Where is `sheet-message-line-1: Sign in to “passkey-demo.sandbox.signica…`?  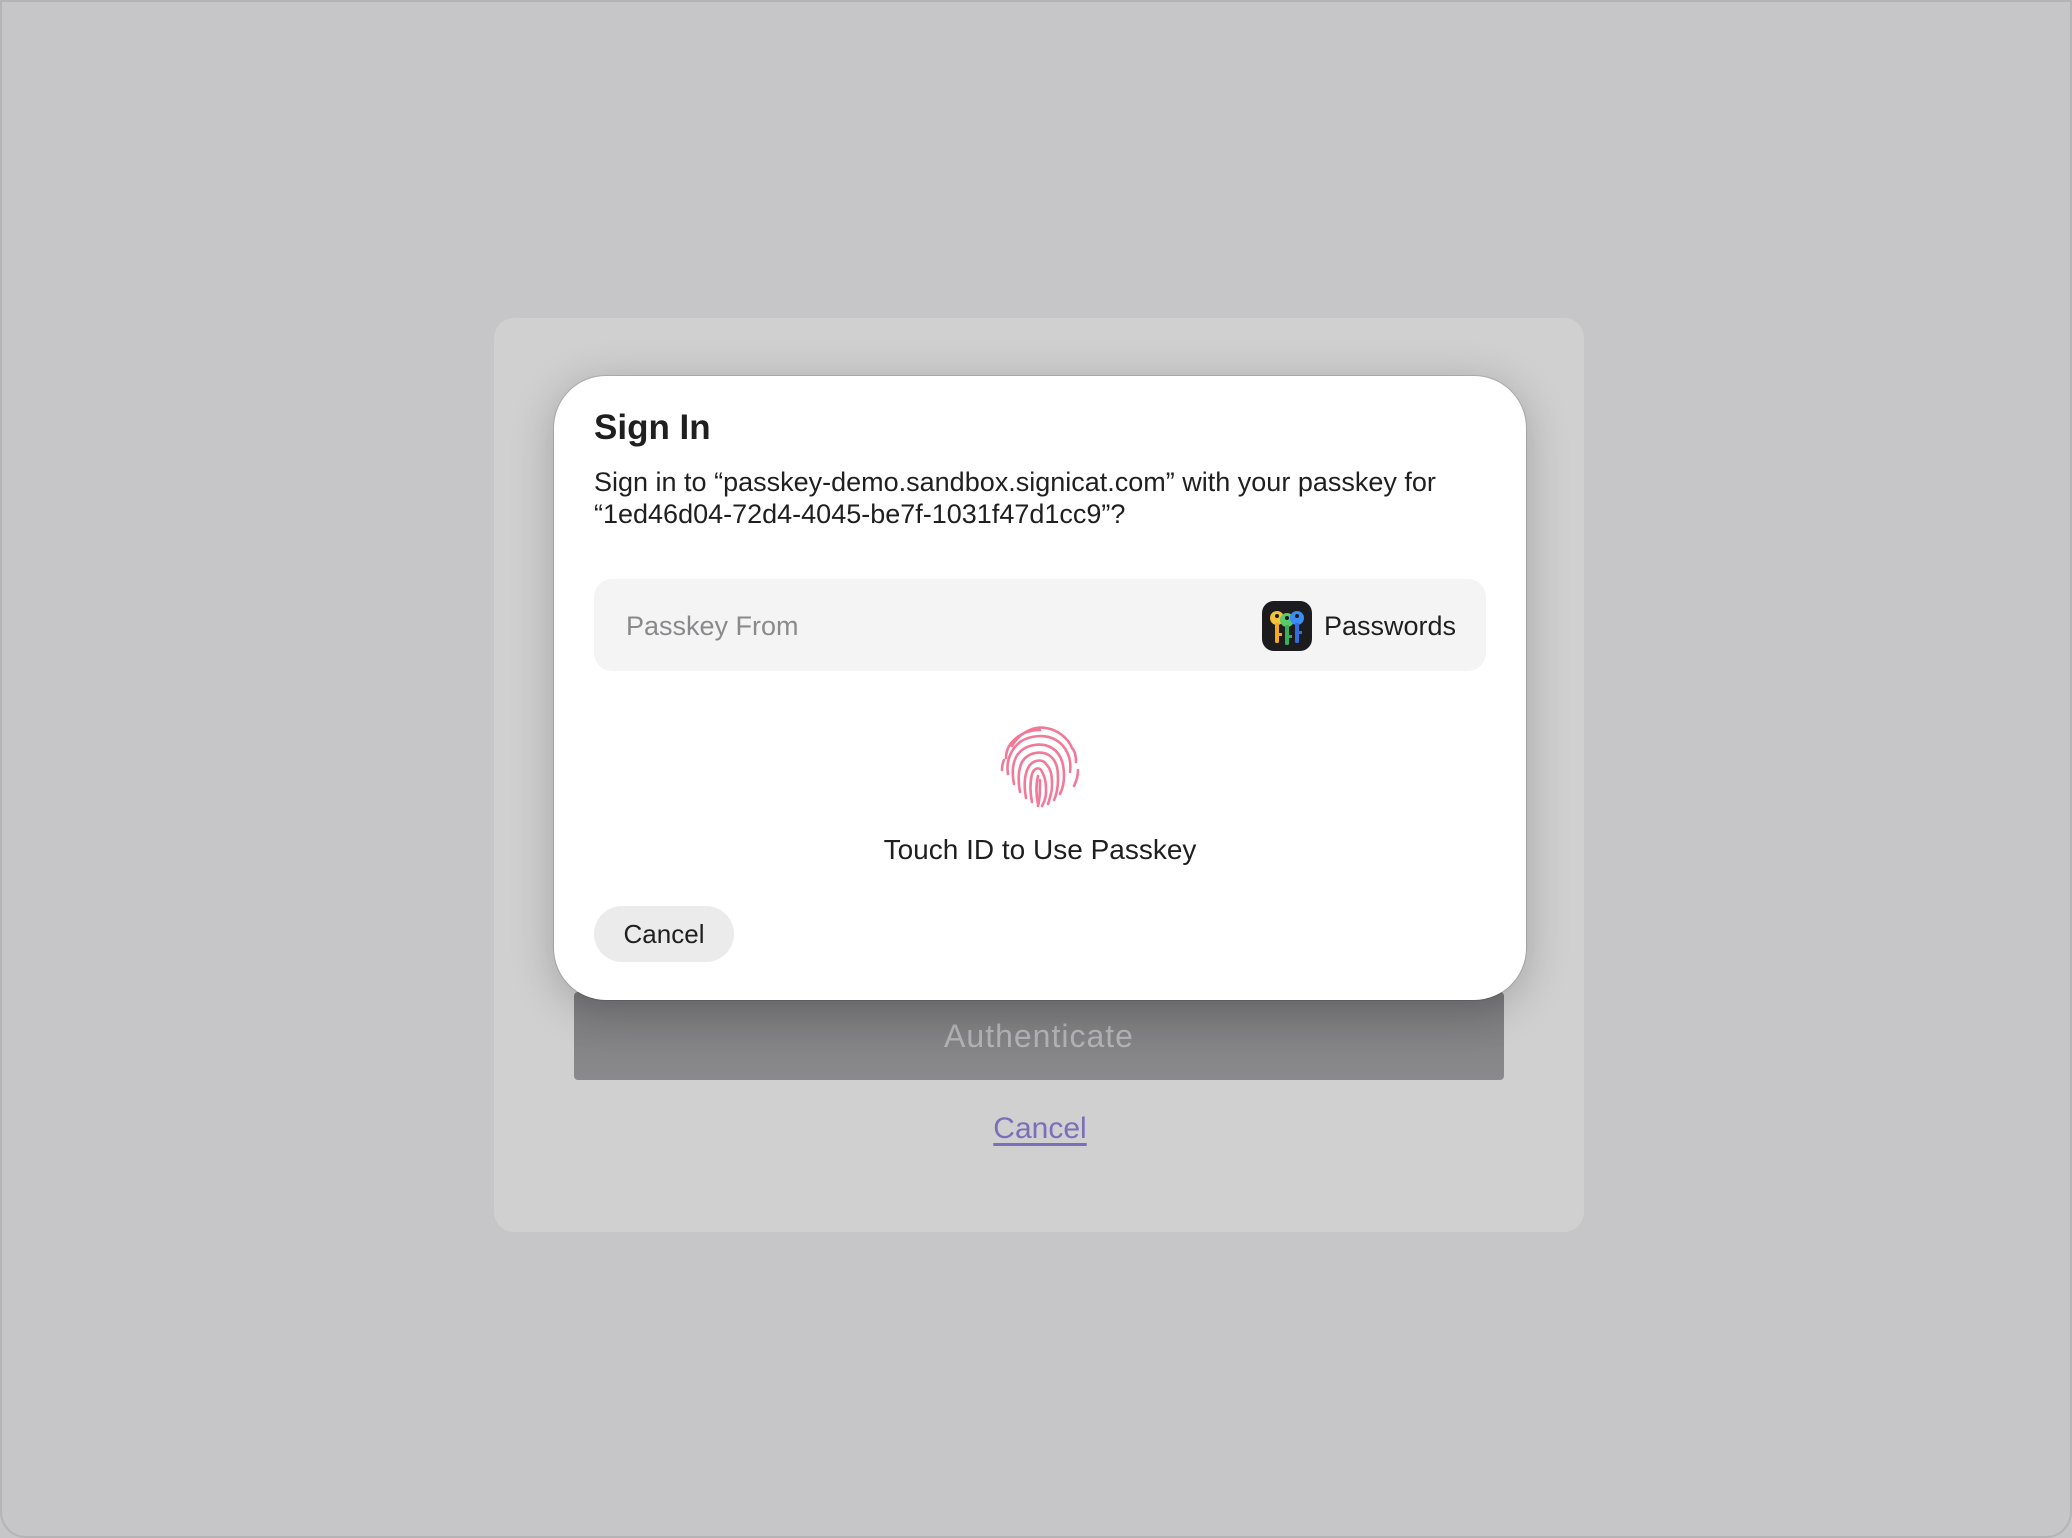 sheet-message-line-1: Sign in to “passkey-demo.sandbox.signica… is located at coordinates (1015, 482).